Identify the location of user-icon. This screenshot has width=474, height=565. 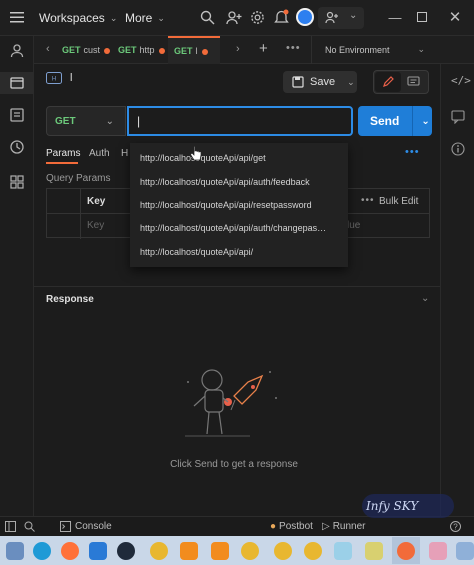
(17, 51).